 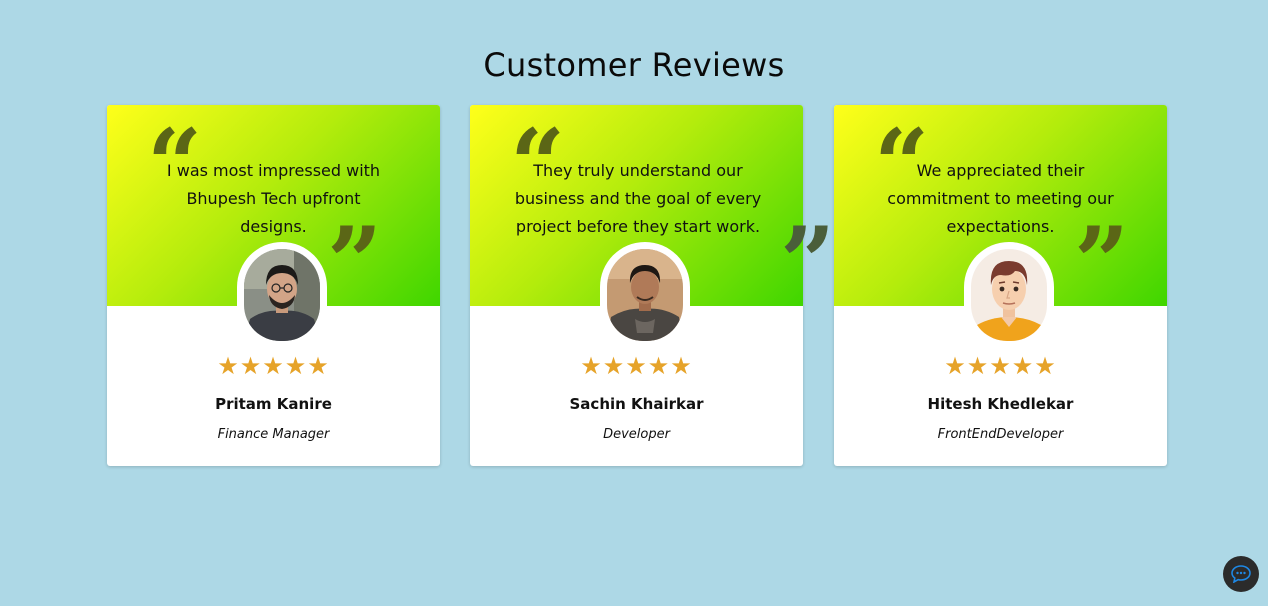 What do you see at coordinates (1000, 434) in the screenshot?
I see `reviewer-role: FrontEndDeveloper` at bounding box center [1000, 434].